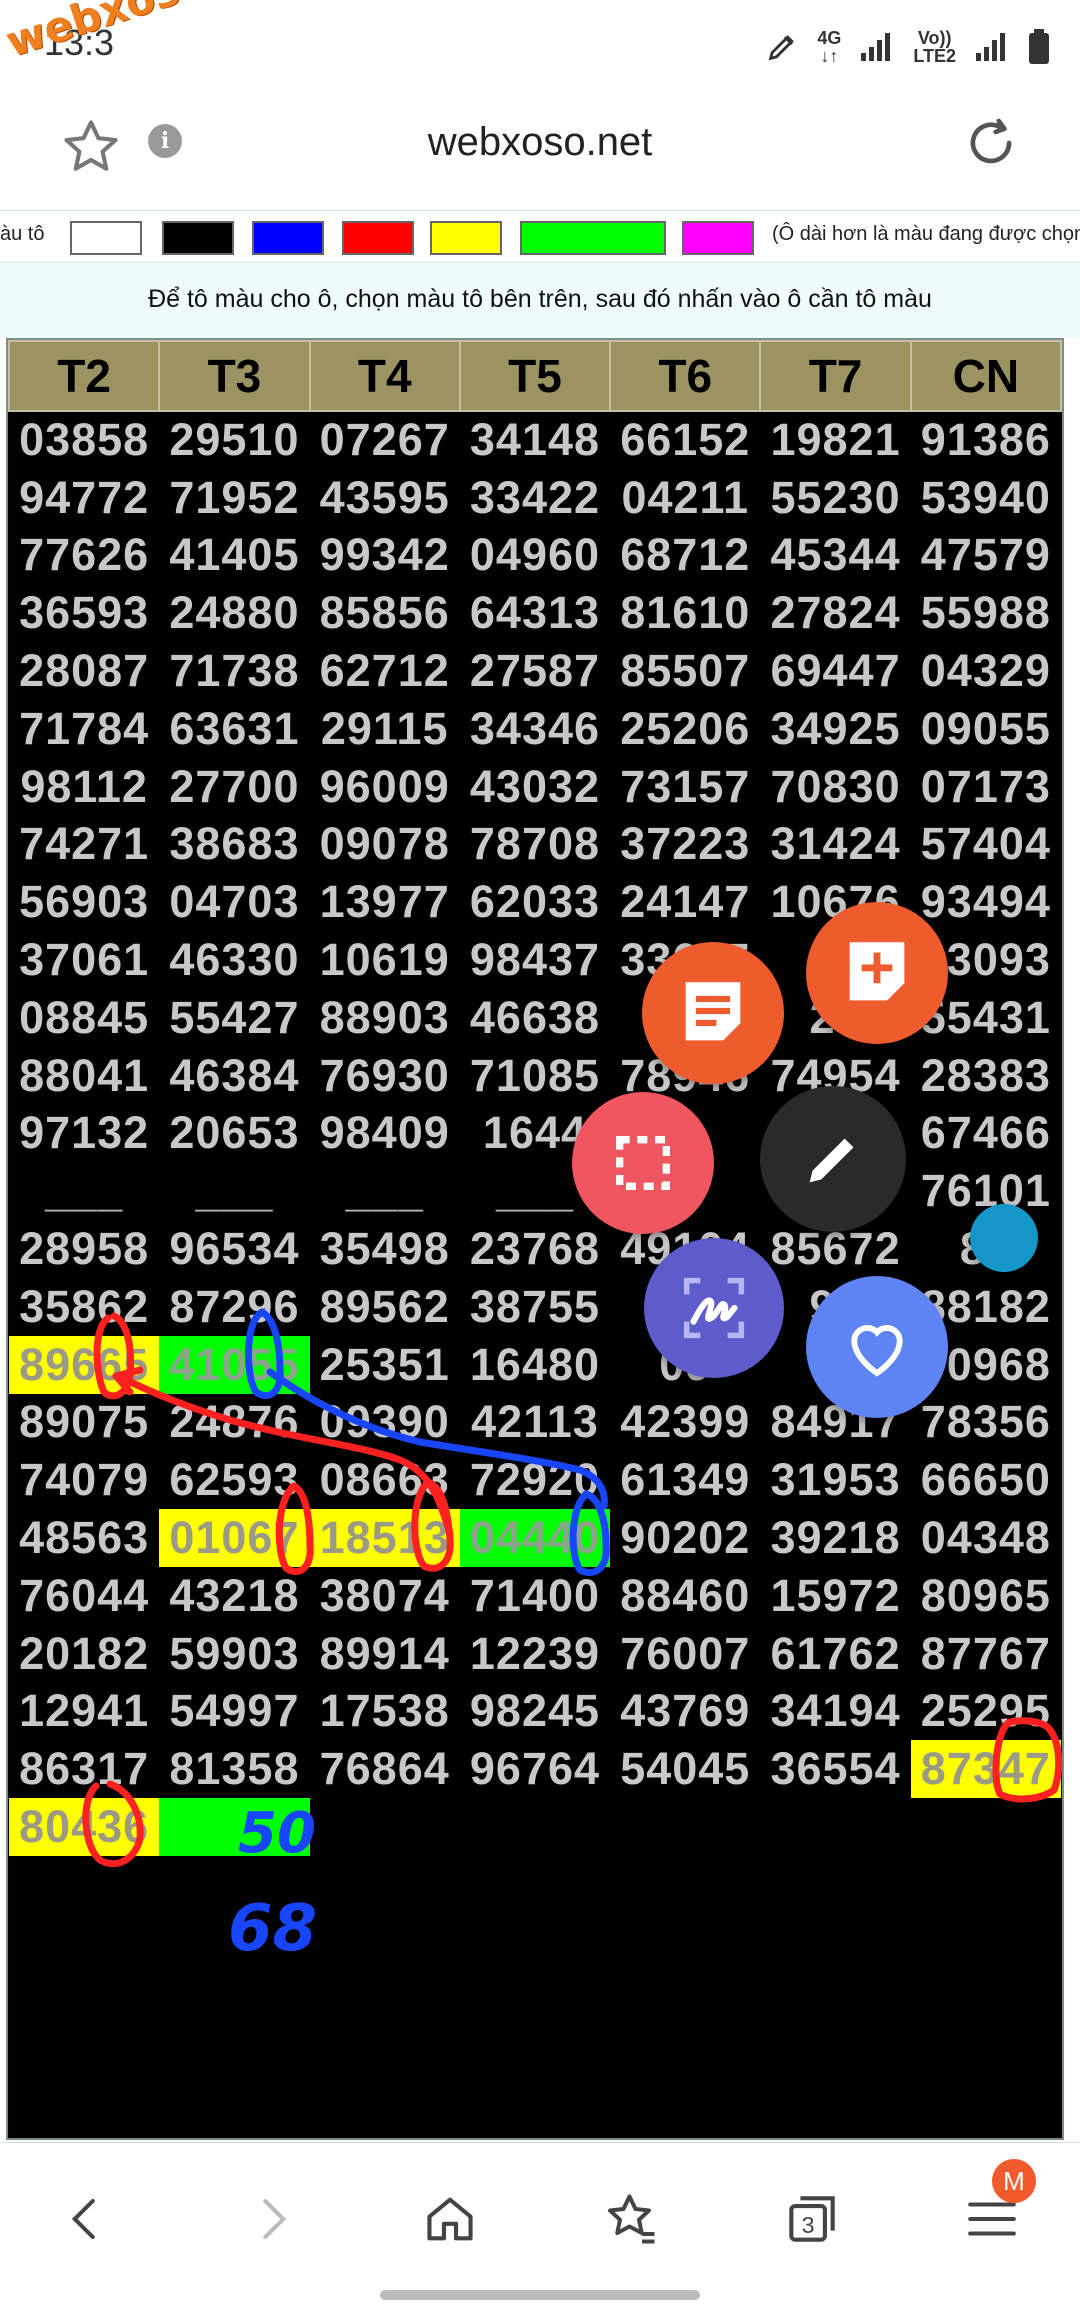 This screenshot has height=2316, width=1080. What do you see at coordinates (234, 845) in the screenshot?
I see `number-cell: 38683` at bounding box center [234, 845].